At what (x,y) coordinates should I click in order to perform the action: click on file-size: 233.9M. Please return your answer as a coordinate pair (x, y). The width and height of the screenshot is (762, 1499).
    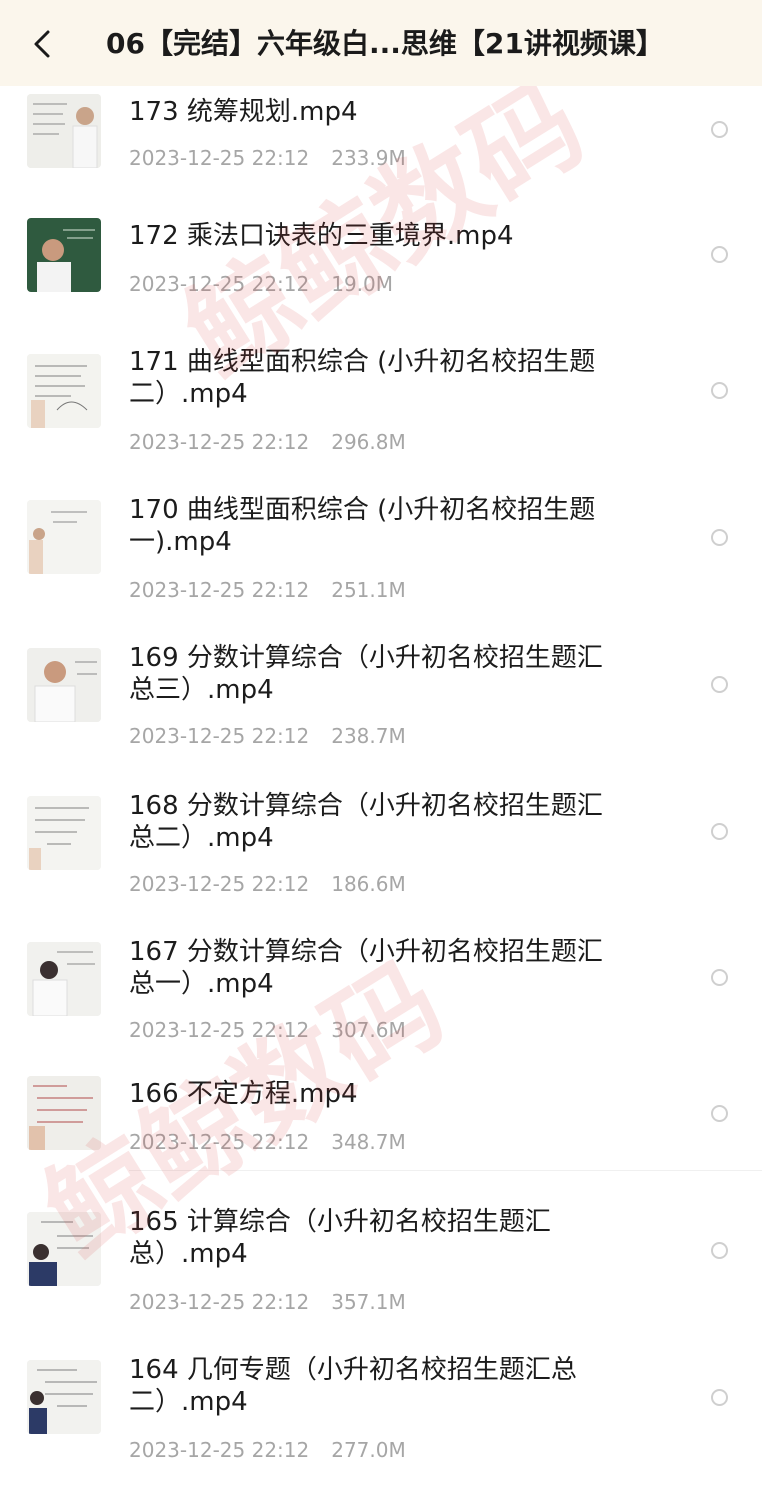
    Looking at the image, I should click on (368, 158).